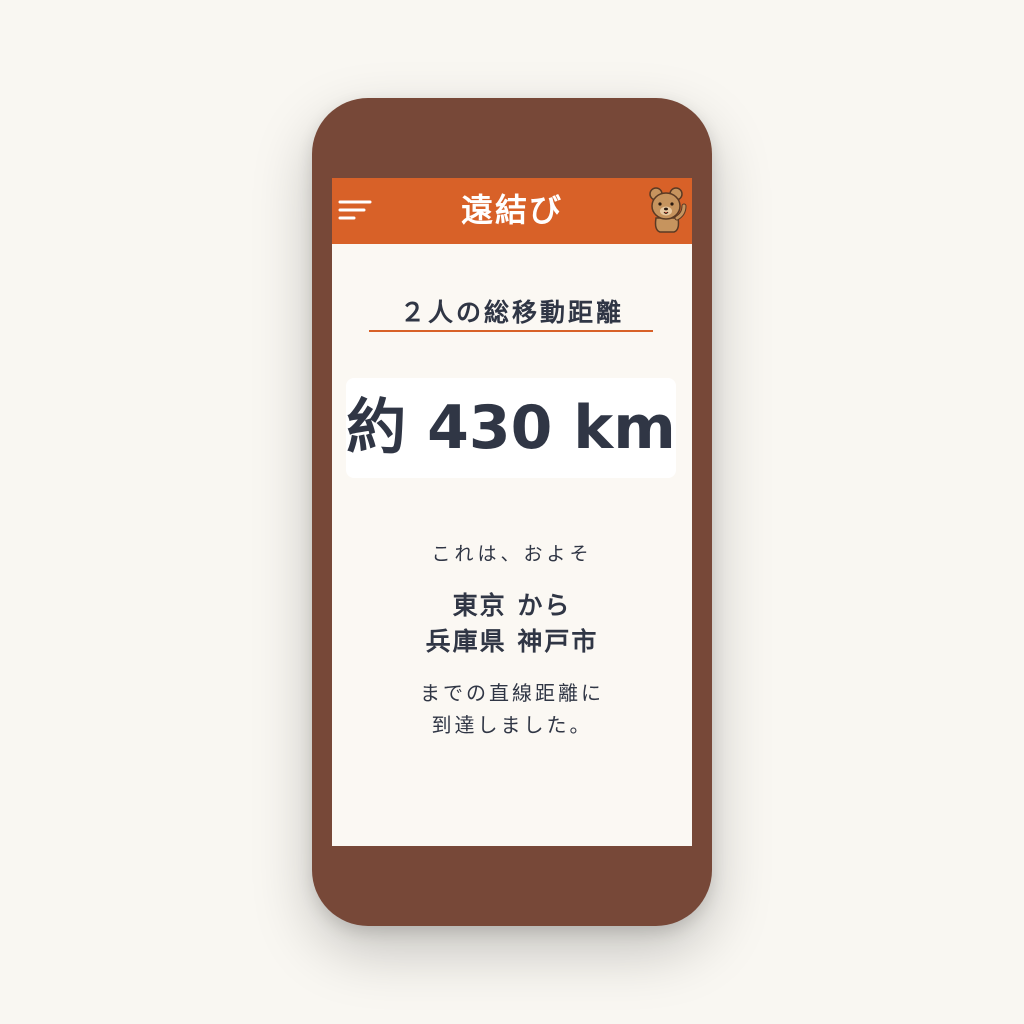 This screenshot has width=1024, height=1024. Describe the element at coordinates (512, 725) in the screenshot. I see `comparison-outro-line-2: 到達しました。` at that location.